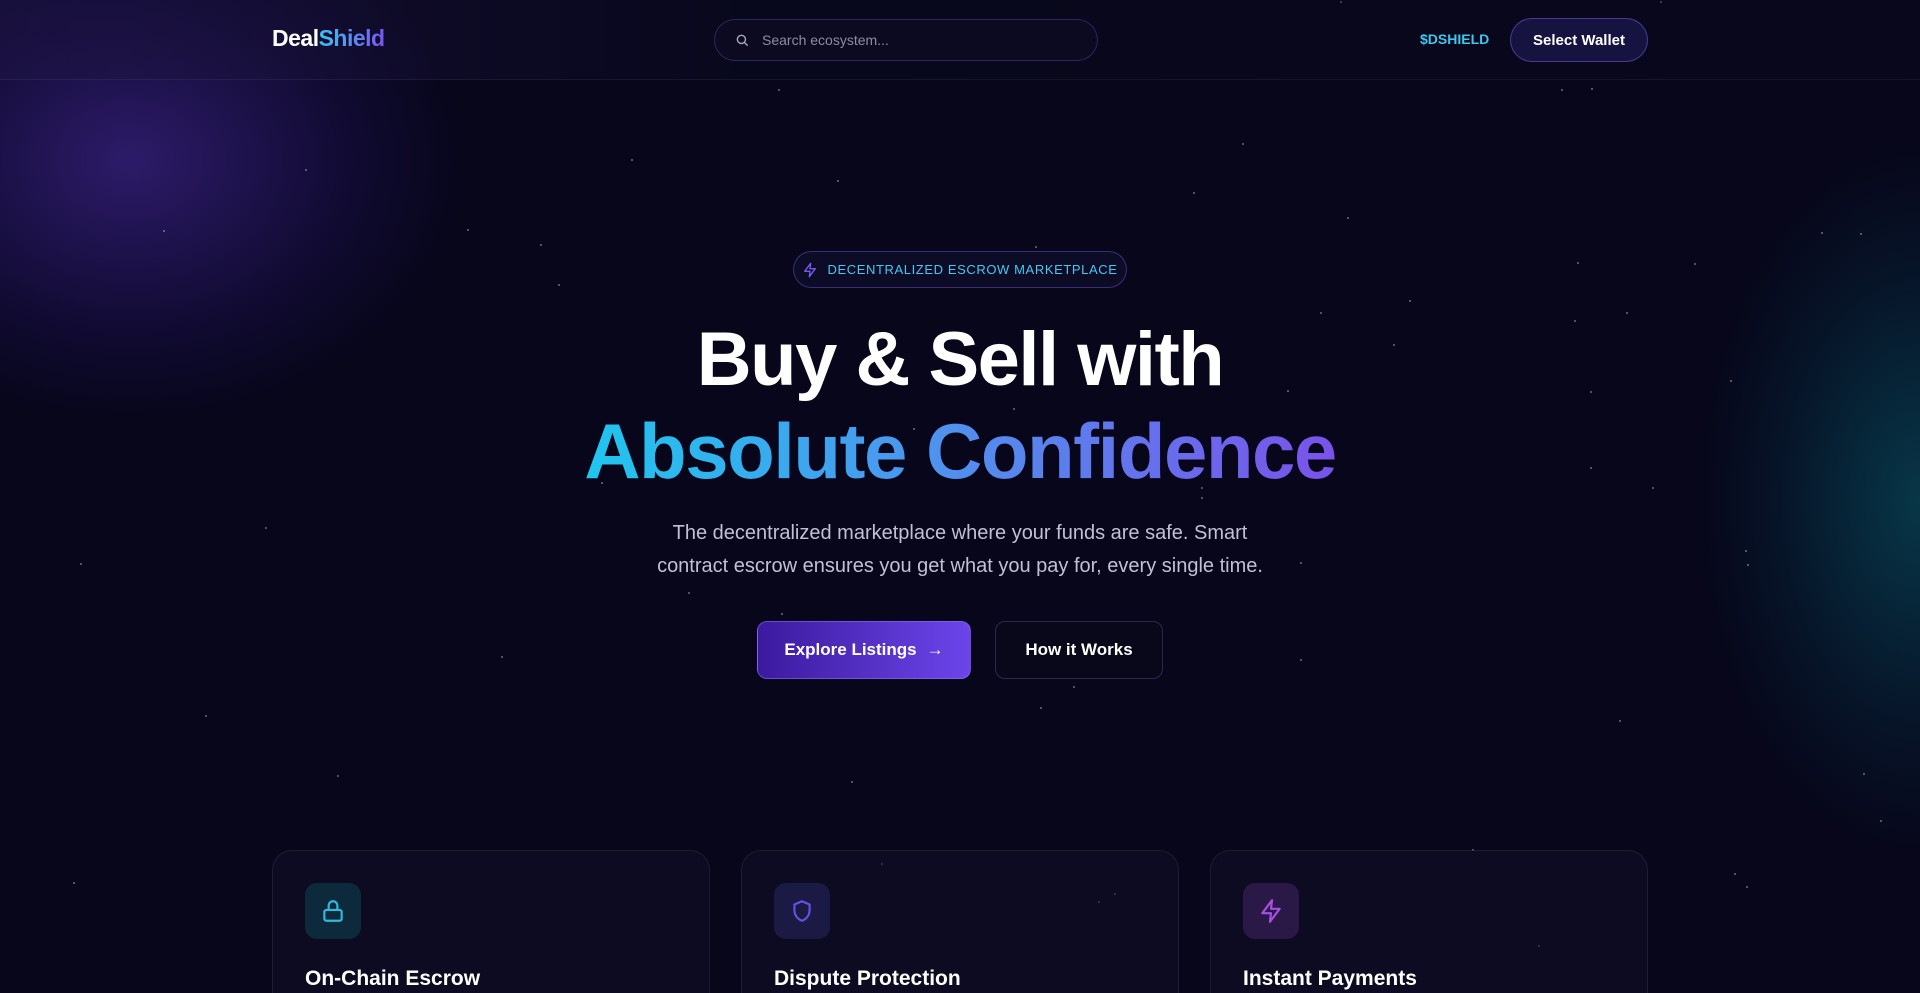  What do you see at coordinates (1330, 978) in the screenshot?
I see `feature-title: Instant Payments` at bounding box center [1330, 978].